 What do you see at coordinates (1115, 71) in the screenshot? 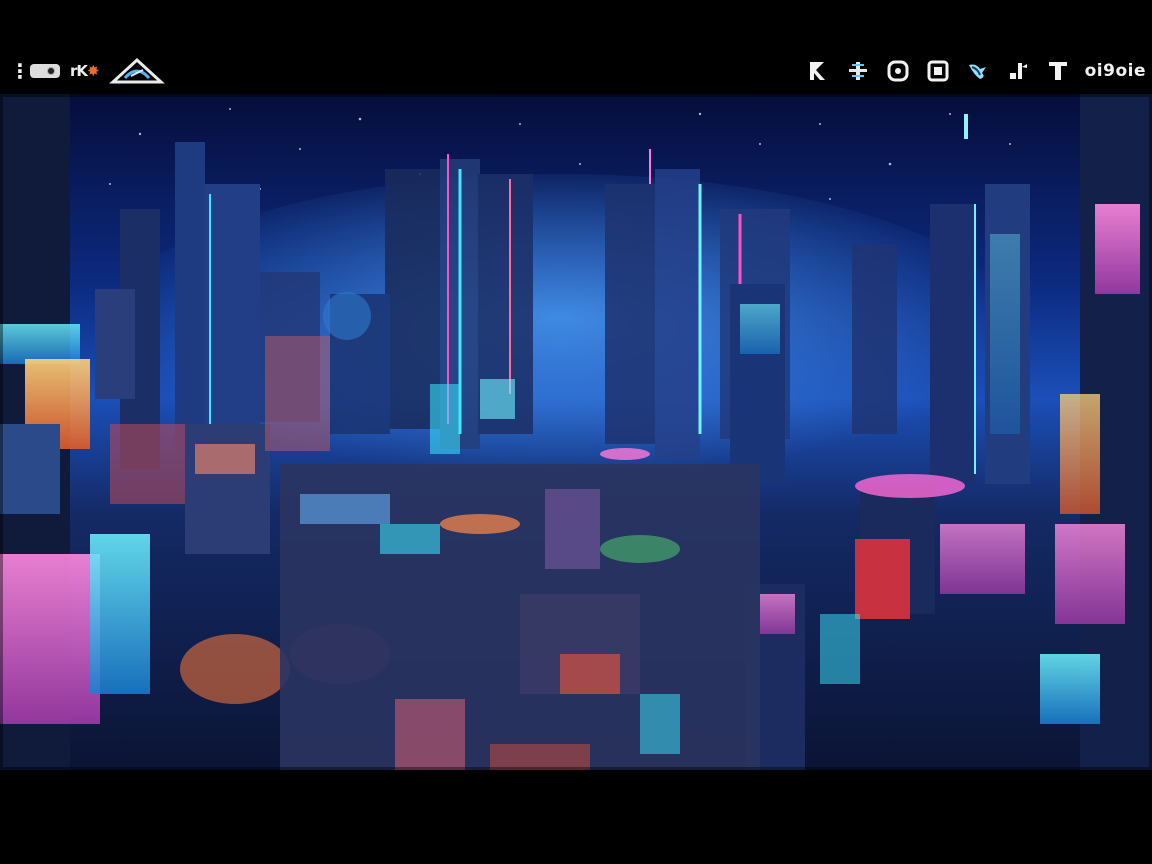
I see `hud-counter: oi9oie` at bounding box center [1115, 71].